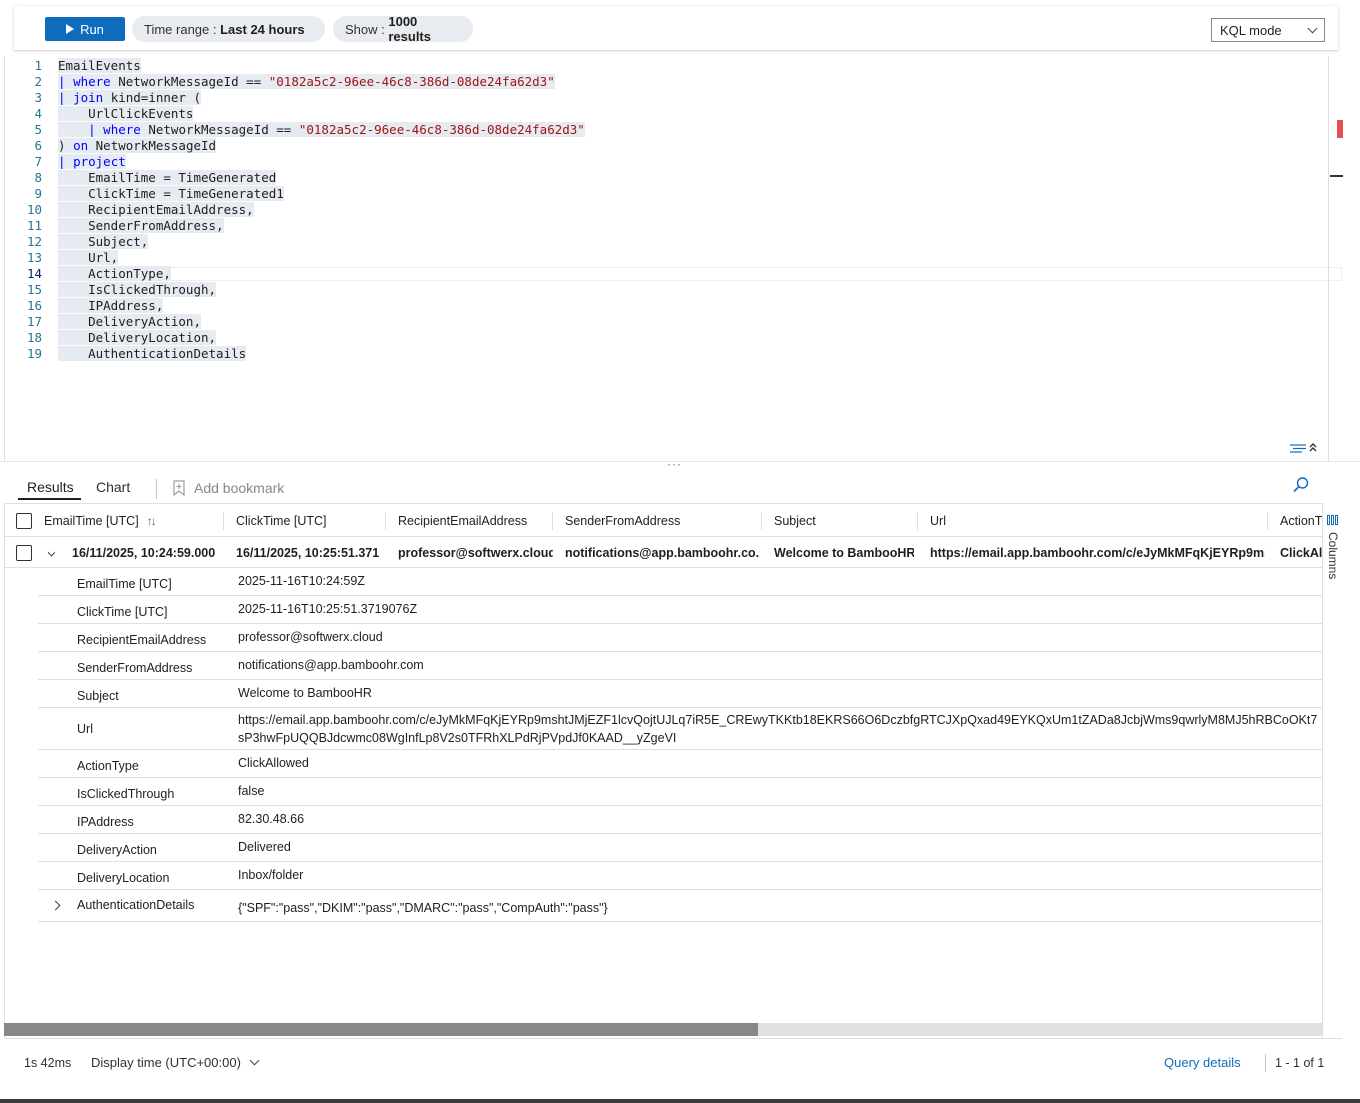  I want to click on code-line: AuthenticationDetails, so click(152, 354).